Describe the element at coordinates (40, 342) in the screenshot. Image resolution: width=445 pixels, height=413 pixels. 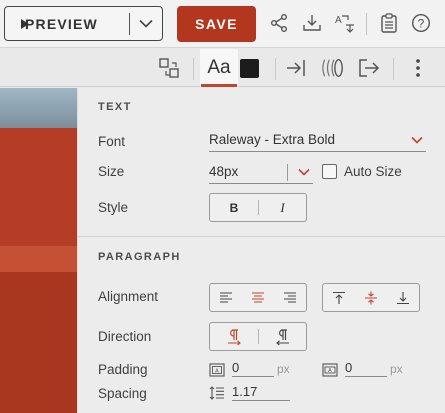
I see `canvas-background` at that location.